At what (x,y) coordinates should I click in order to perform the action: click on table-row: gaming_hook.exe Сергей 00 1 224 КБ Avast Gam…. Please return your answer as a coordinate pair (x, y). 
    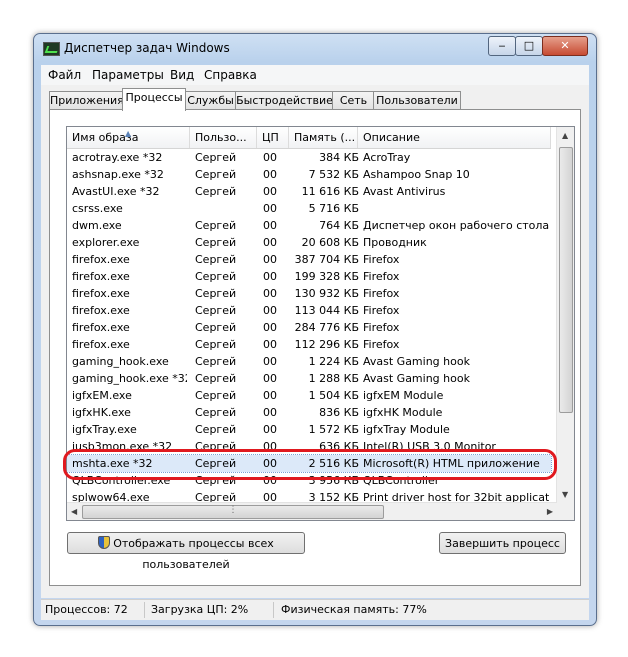
    Looking at the image, I should click on (309, 361).